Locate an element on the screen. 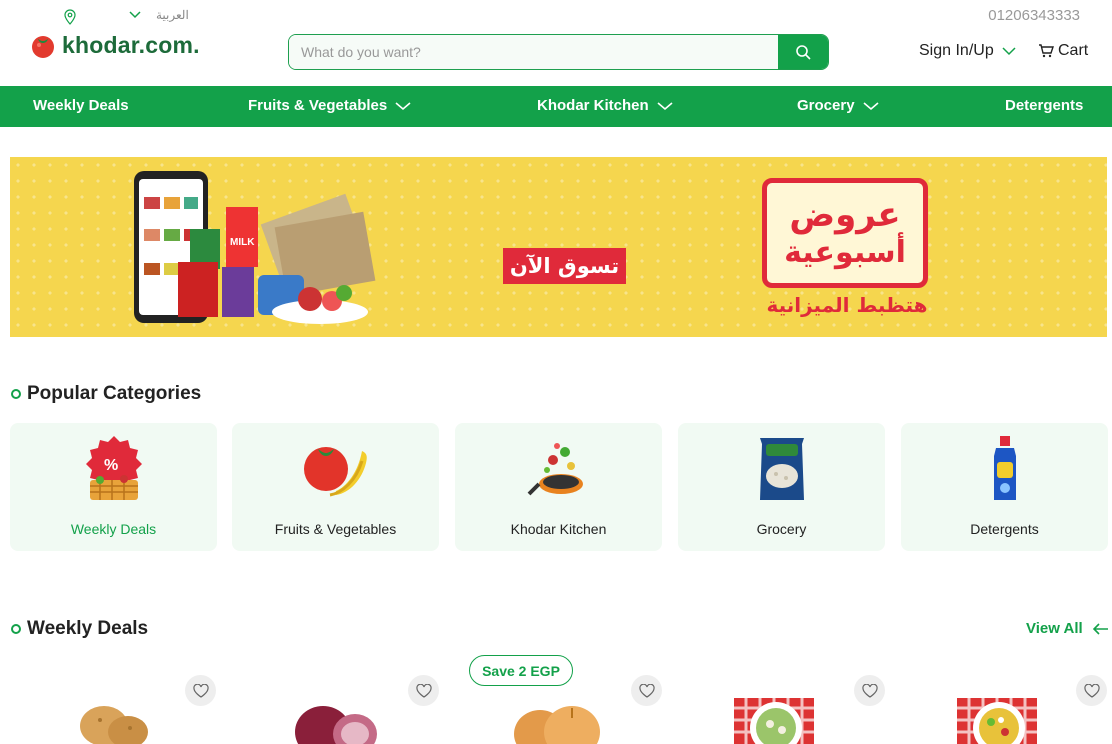  logo: khodar.com. is located at coordinates (115, 45).